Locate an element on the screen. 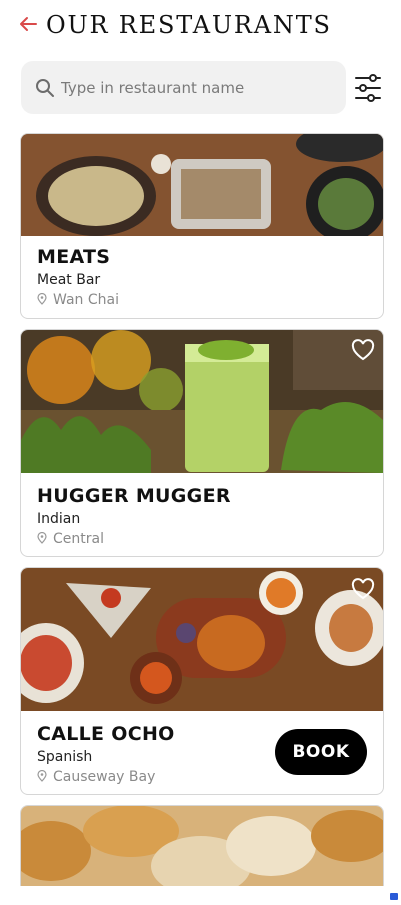 The width and height of the screenshot is (401, 905). search-bar is located at coordinates (183, 87).